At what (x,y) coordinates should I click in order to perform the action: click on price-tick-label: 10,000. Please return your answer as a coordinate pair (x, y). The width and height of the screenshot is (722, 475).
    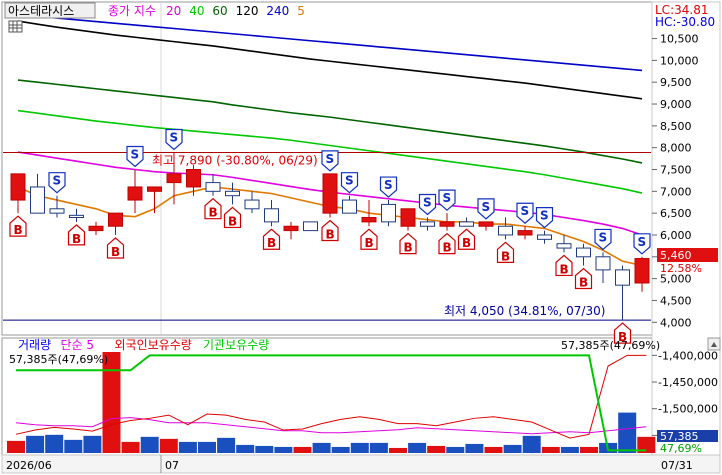
    Looking at the image, I should click on (679, 60).